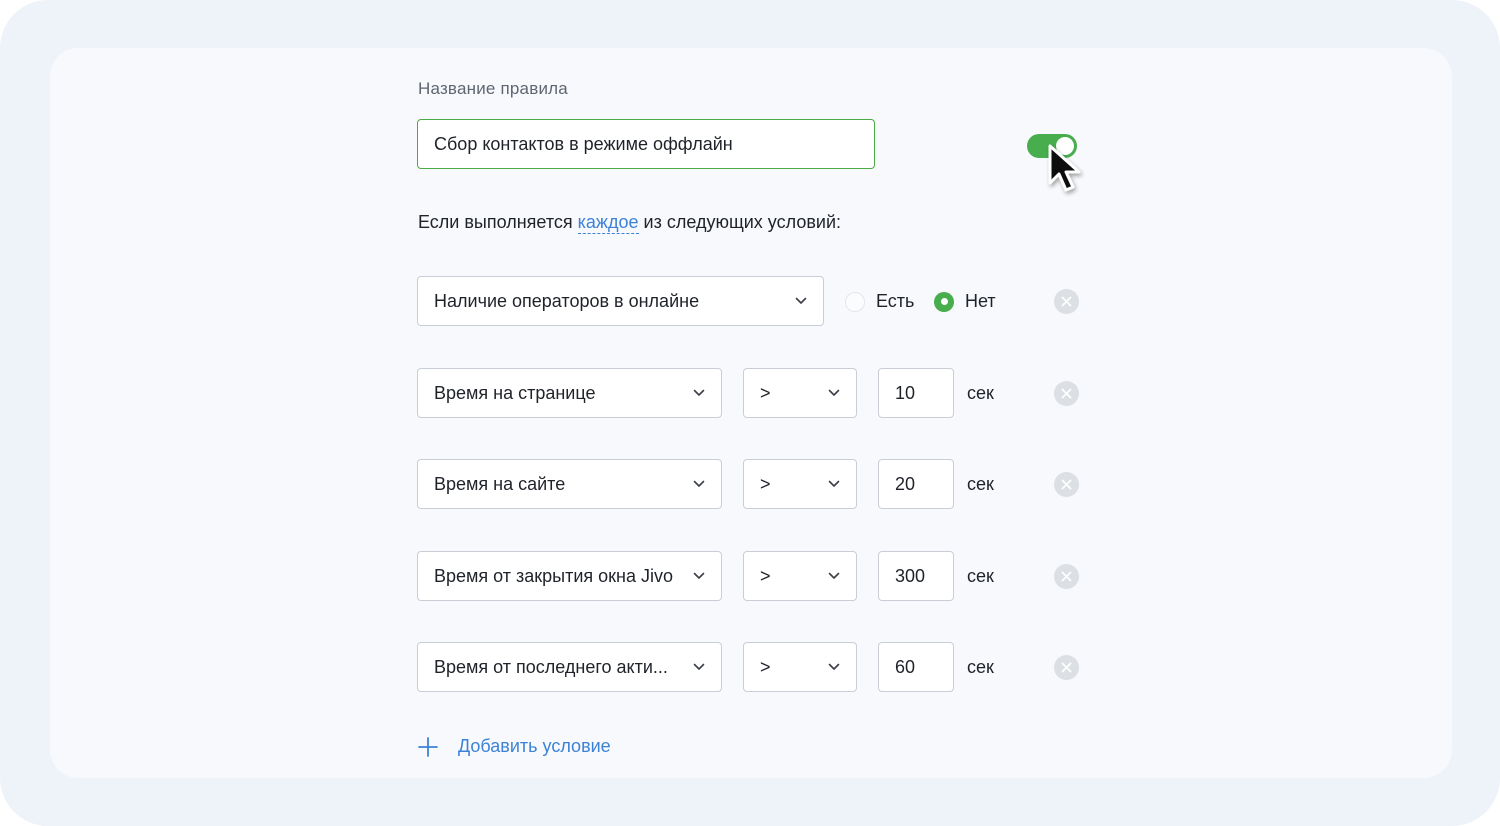 Image resolution: width=1500 pixels, height=826 pixels. Describe the element at coordinates (1064, 168) in the screenshot. I see `cursor-icon` at that location.